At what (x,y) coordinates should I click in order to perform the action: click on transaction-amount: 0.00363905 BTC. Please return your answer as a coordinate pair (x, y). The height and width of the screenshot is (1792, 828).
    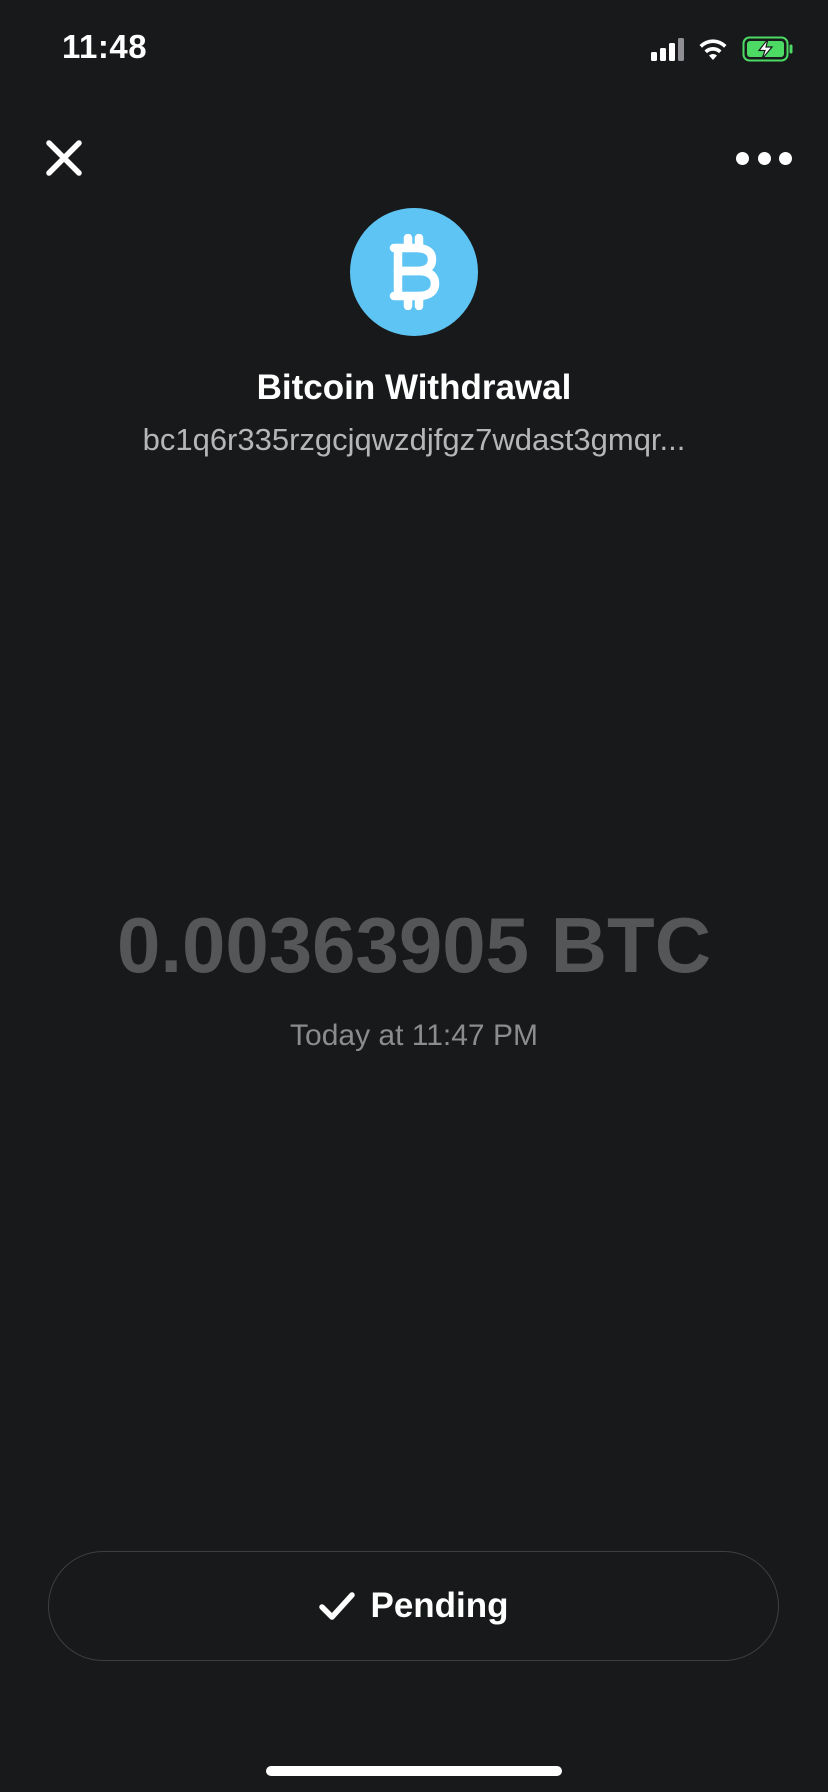
    Looking at the image, I should click on (414, 945).